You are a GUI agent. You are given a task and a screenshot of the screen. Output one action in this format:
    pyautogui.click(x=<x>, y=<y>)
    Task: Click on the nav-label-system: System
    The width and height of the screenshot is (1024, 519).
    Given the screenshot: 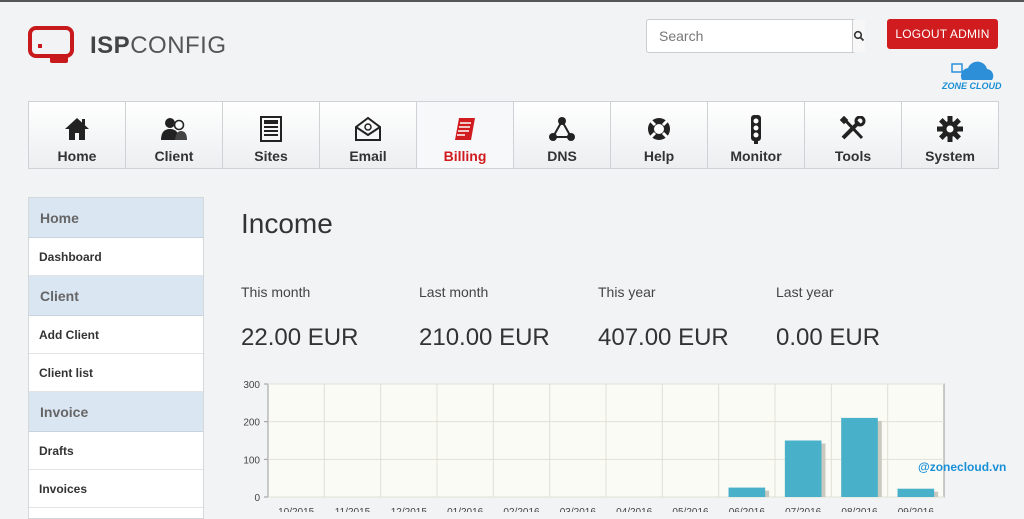 What is the action you would take?
    pyautogui.click(x=950, y=156)
    